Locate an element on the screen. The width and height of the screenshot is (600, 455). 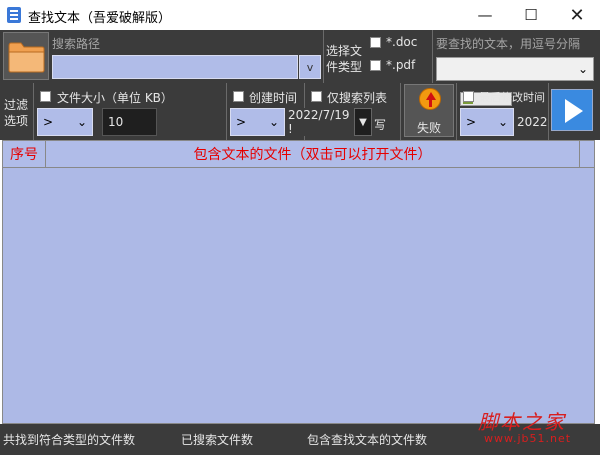
created-time-label: 创建时间 is located at coordinates (273, 98).